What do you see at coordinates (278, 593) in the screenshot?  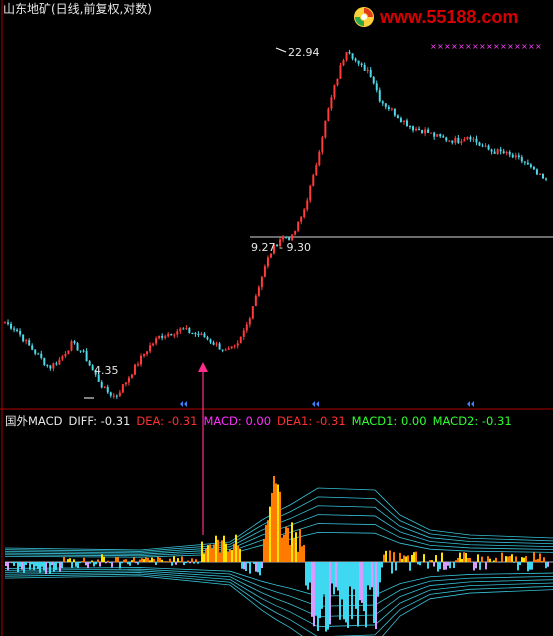 I see `macd-envelope-lower` at bounding box center [278, 593].